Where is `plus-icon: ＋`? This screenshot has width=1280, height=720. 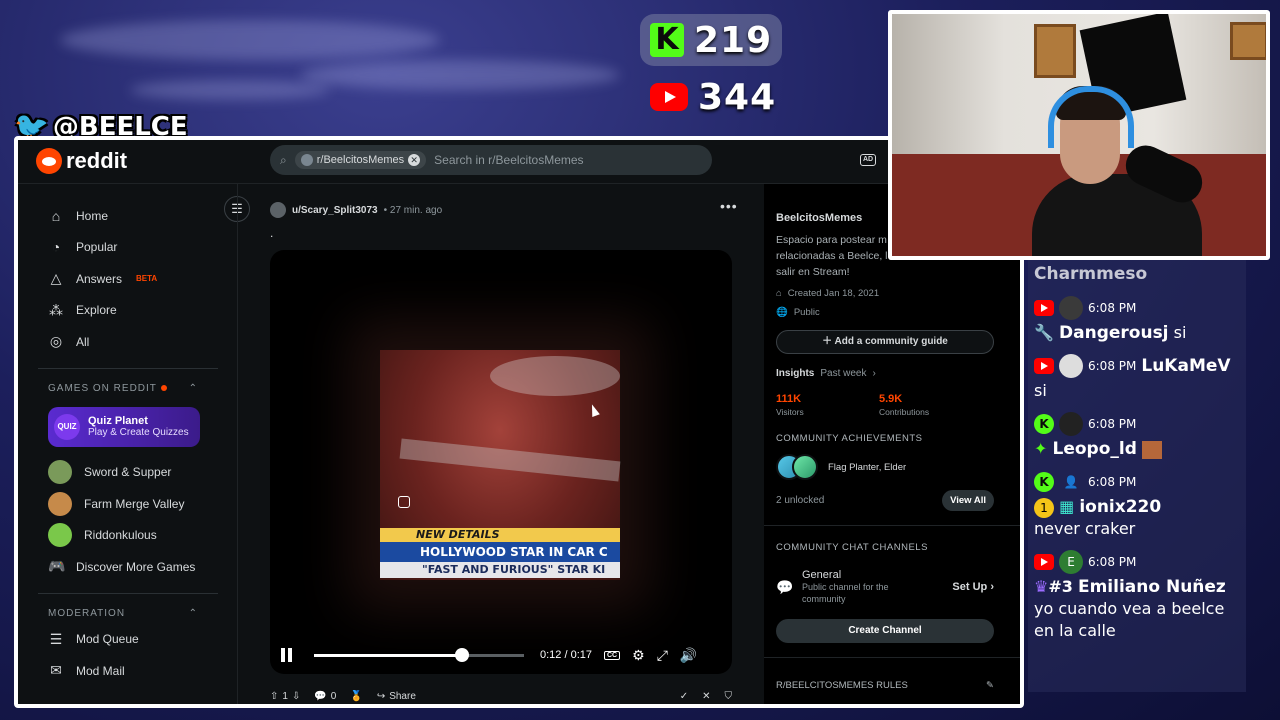 plus-icon: ＋ is located at coordinates (828, 341).